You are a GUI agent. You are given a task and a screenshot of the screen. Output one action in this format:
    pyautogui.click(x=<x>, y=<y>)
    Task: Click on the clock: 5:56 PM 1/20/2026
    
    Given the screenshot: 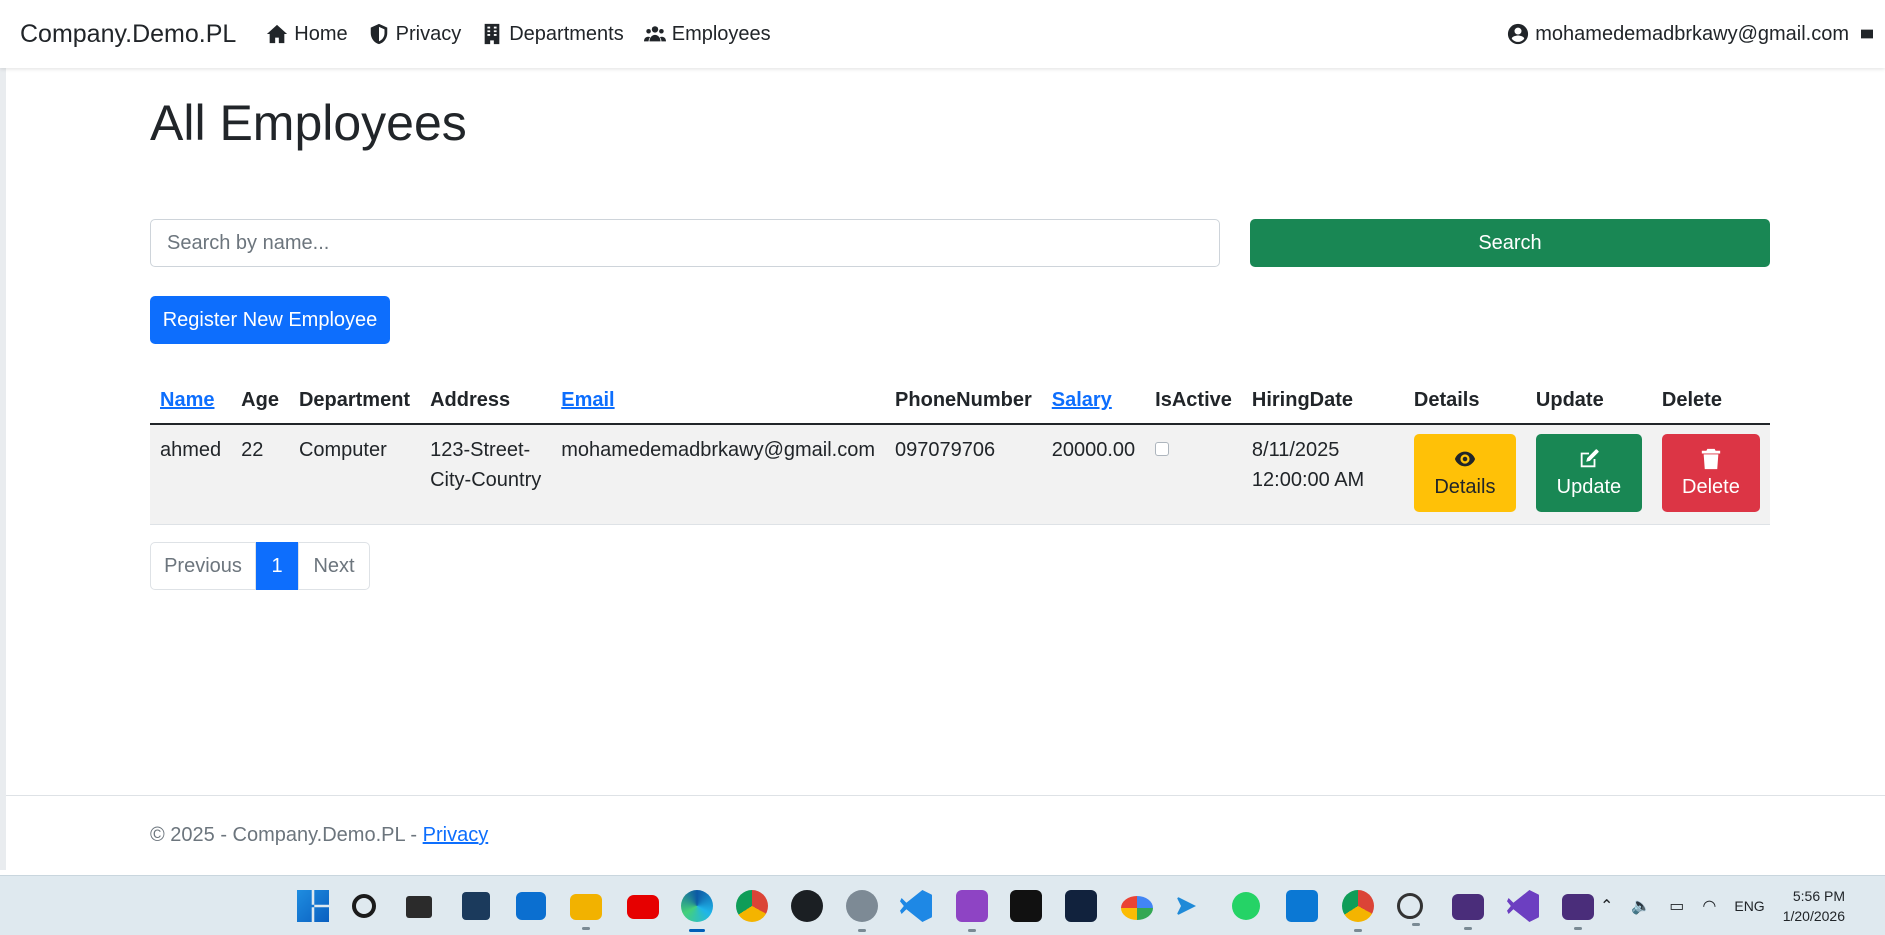 What is the action you would take?
    pyautogui.click(x=1814, y=906)
    